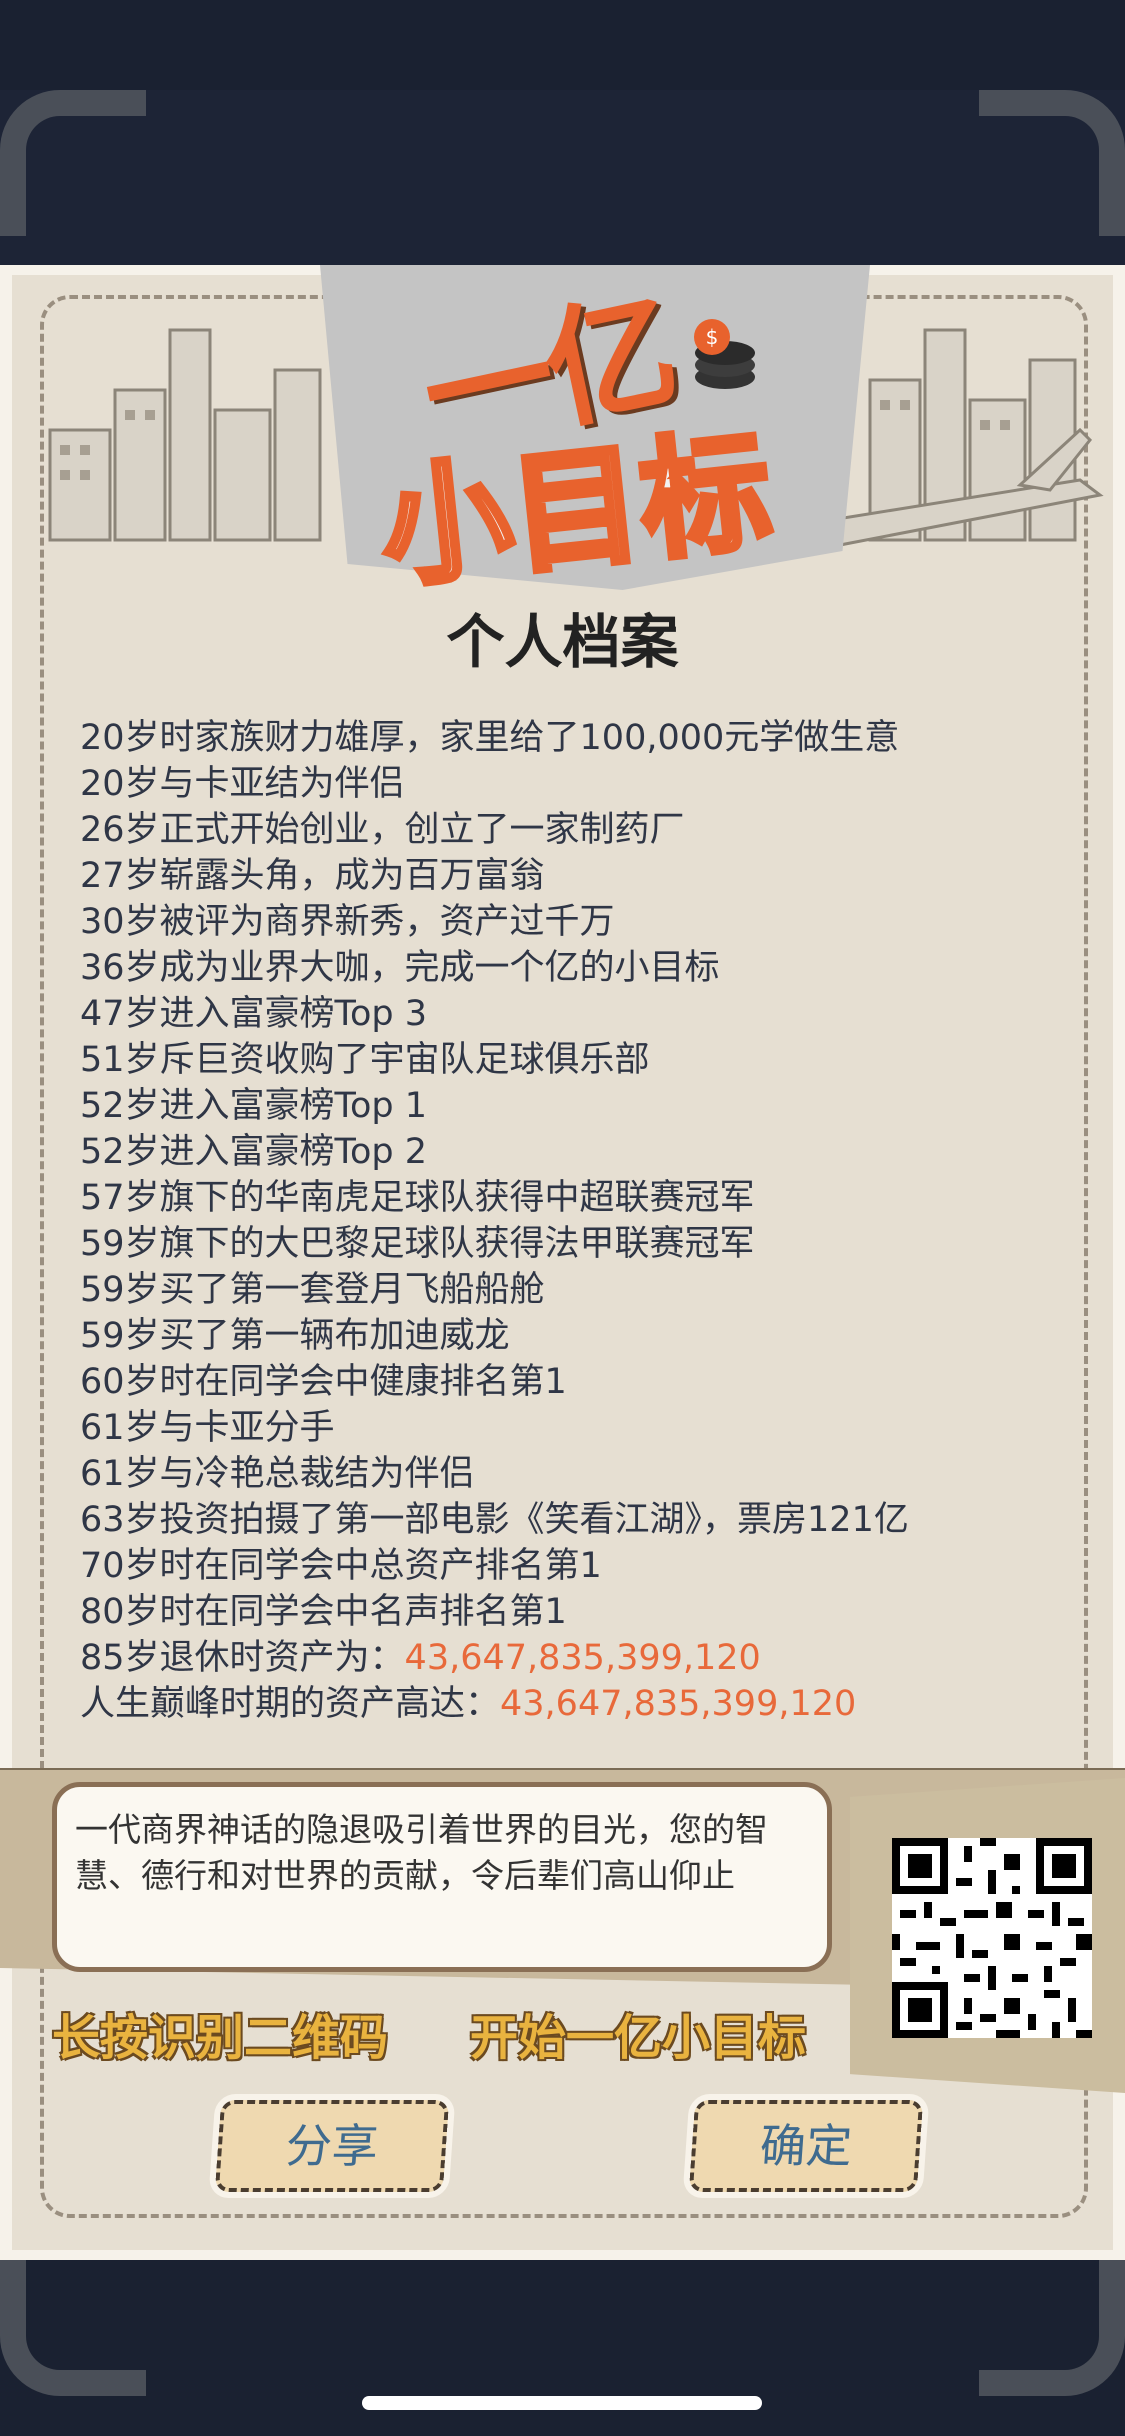 This screenshot has width=1125, height=2436. What do you see at coordinates (382, 830) in the screenshot?
I see `life-event-item: 26岁正式开始创业，创立了一家制药厂` at bounding box center [382, 830].